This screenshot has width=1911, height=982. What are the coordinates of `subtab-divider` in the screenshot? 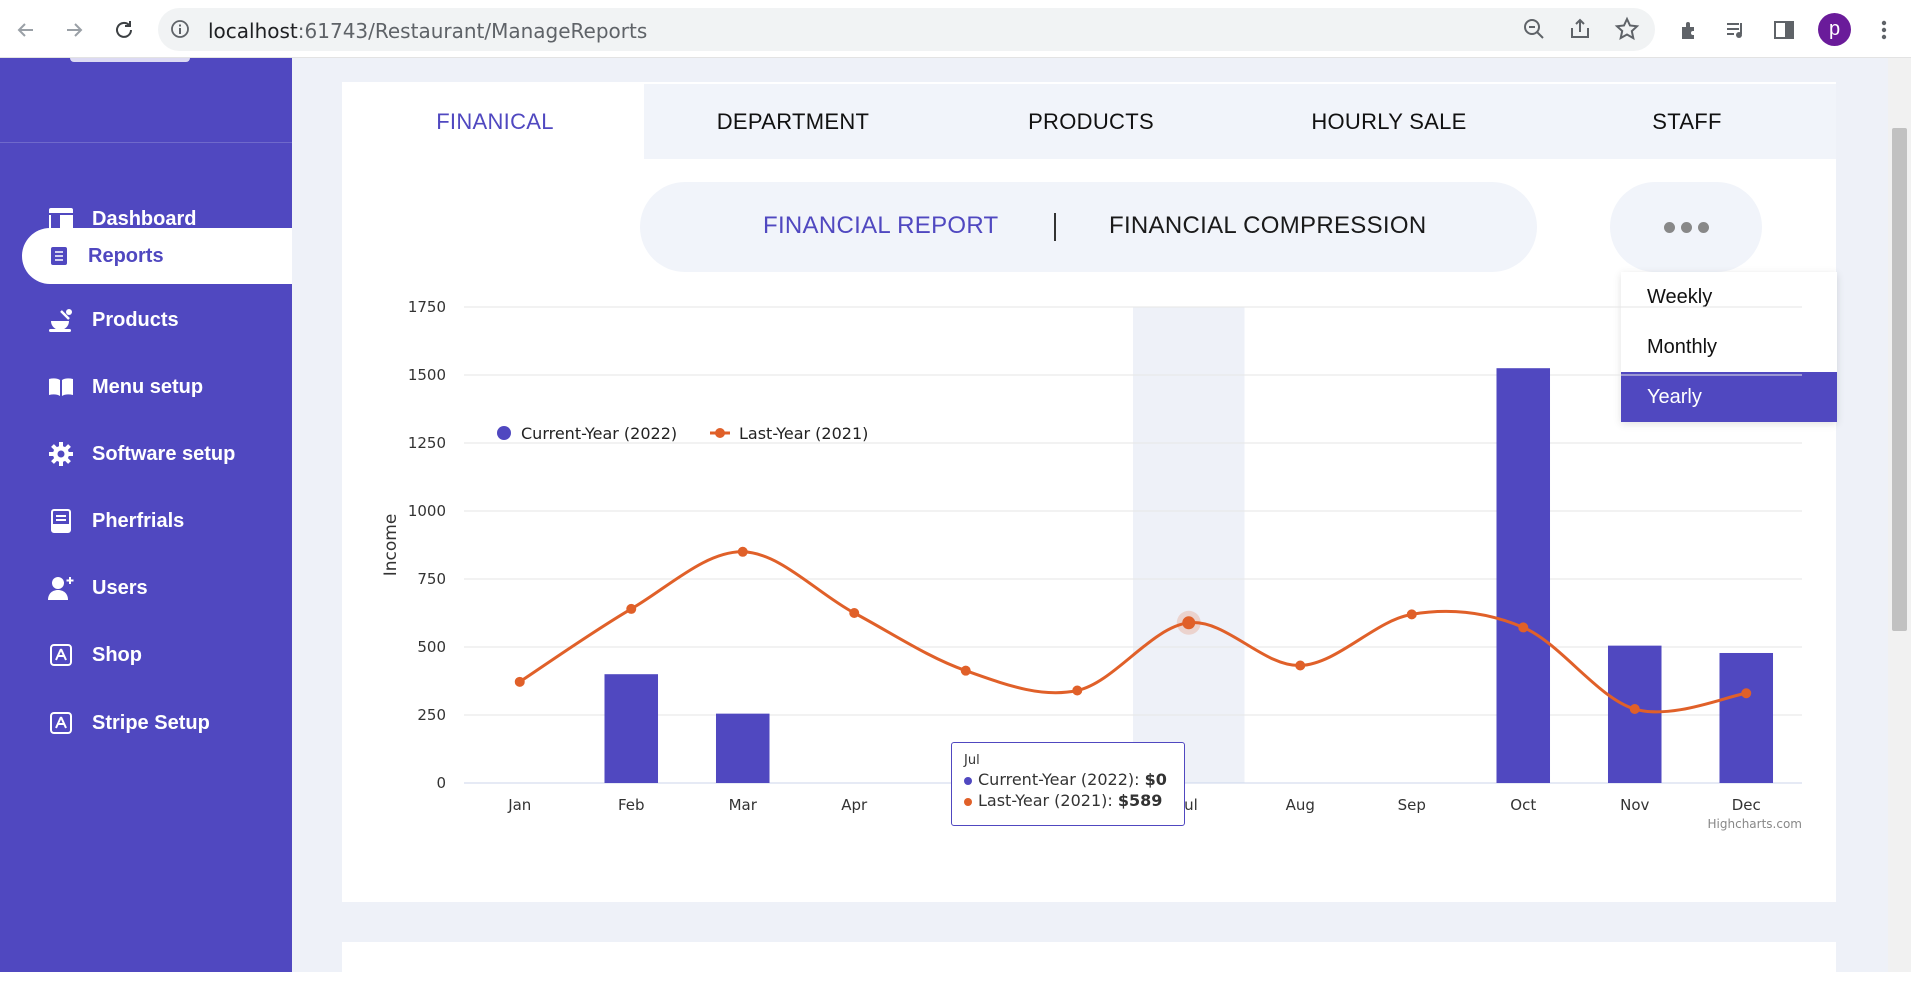 It's located at (1055, 227).